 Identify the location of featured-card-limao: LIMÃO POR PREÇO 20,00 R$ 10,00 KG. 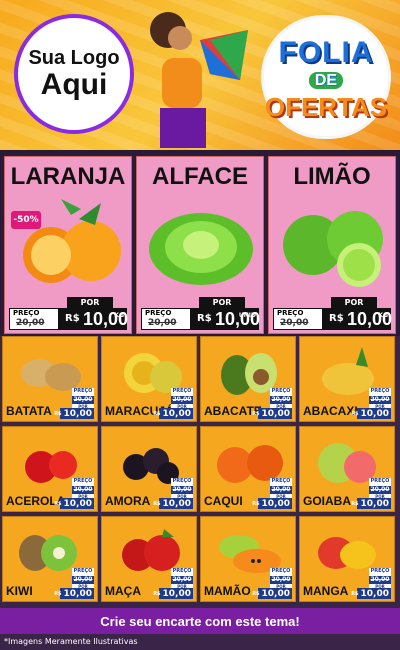
(332, 245).